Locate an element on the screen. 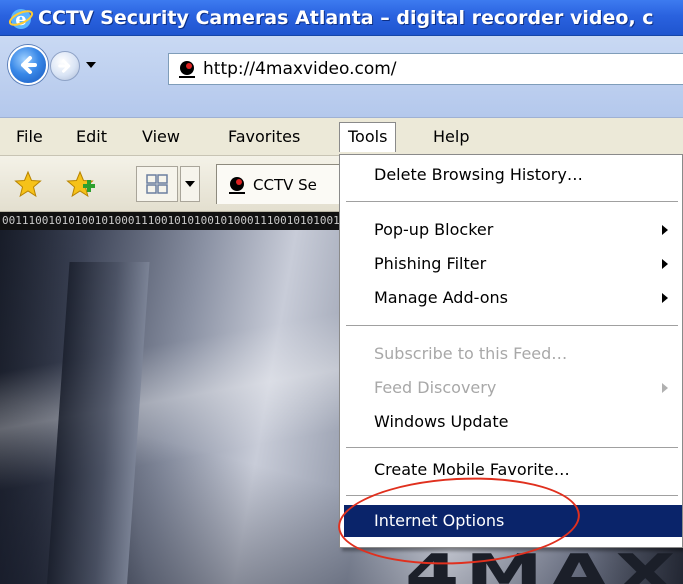 Image resolution: width=683 pixels, height=584 pixels. forward-button is located at coordinates (65, 66).